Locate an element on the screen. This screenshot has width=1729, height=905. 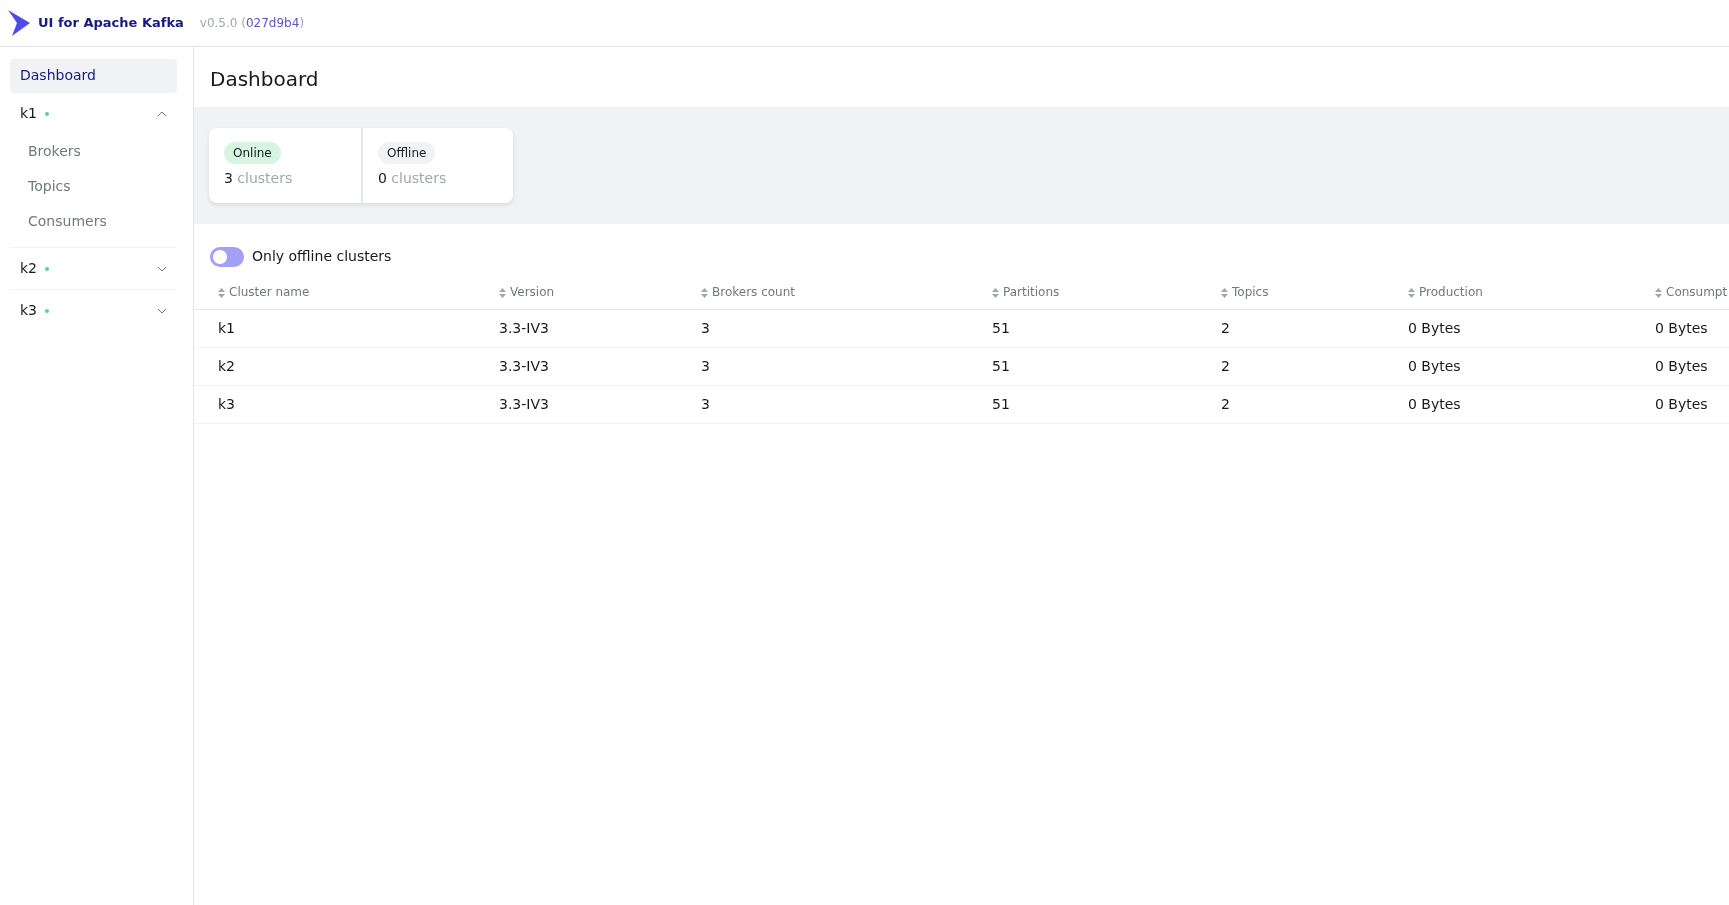
table-cell: k1 is located at coordinates (346, 328).